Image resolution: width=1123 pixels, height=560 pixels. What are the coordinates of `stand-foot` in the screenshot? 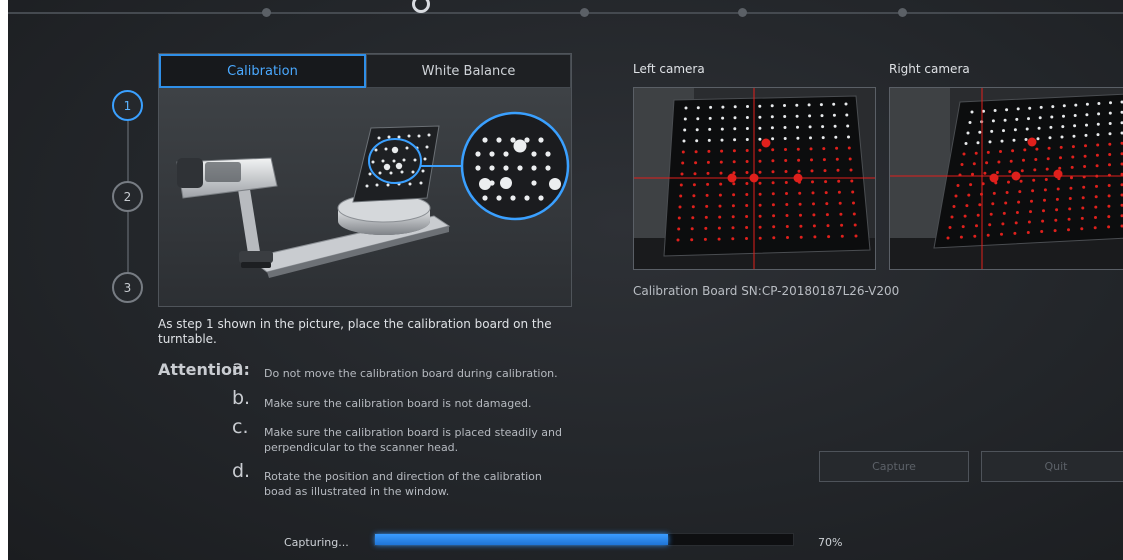 It's located at (256, 257).